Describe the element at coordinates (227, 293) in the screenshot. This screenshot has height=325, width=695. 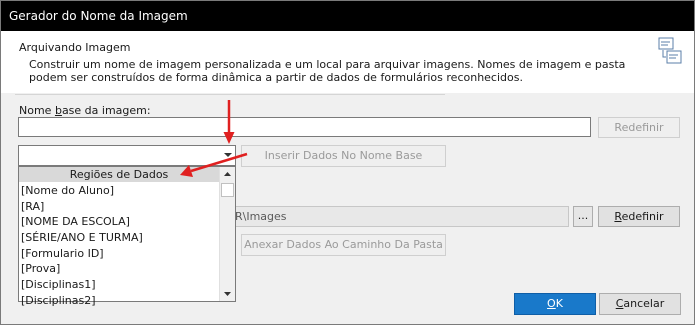
I see `scroll-down-icon` at that location.